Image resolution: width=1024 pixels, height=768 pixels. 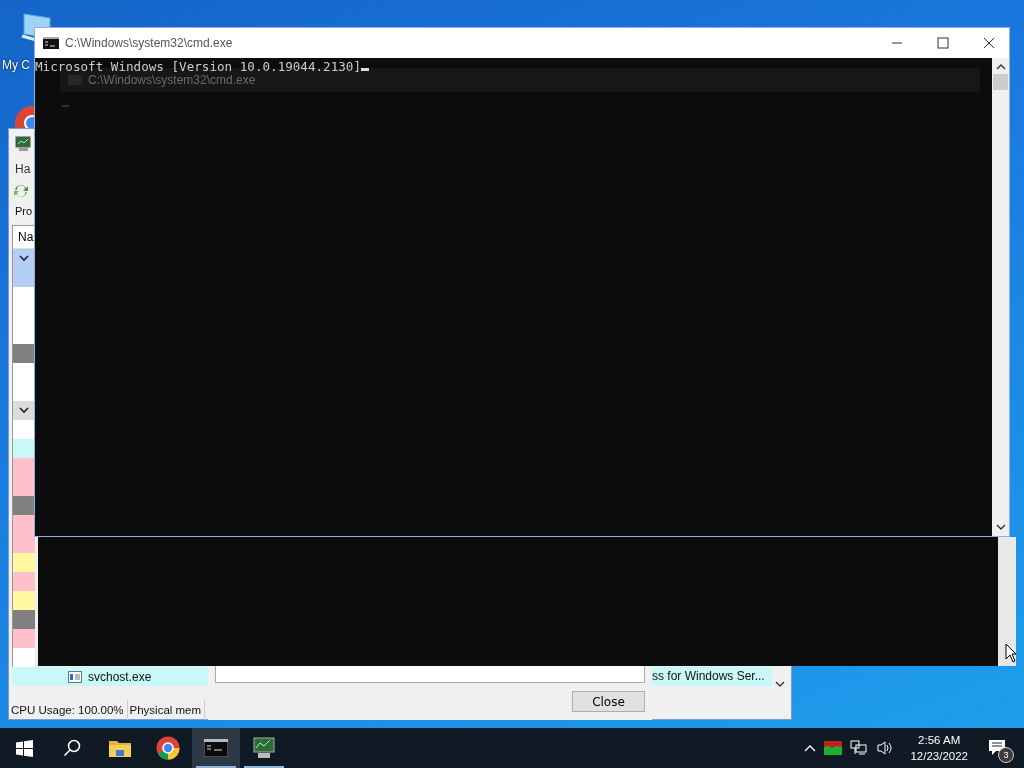 What do you see at coordinates (120, 676) in the screenshot?
I see `process-name: svchost.exe` at bounding box center [120, 676].